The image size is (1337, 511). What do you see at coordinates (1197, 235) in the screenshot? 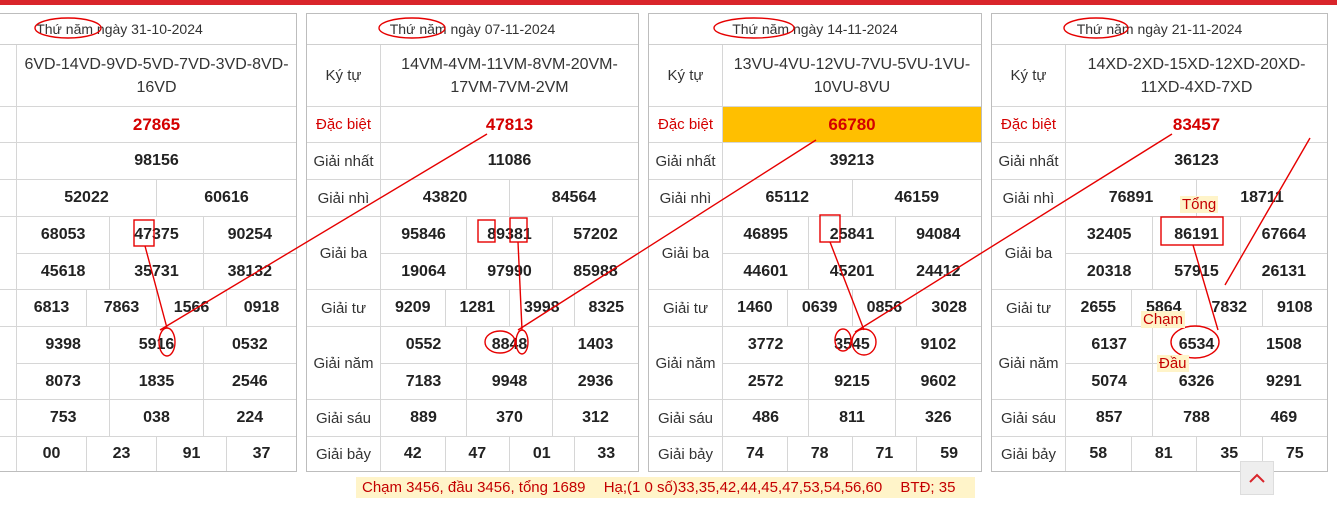
I see `prize-number: 86191` at bounding box center [1197, 235].